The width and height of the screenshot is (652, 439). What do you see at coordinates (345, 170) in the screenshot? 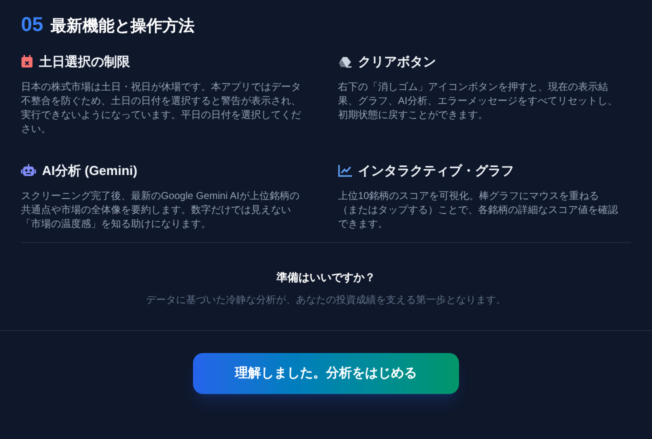
I see `line-chart-icon` at bounding box center [345, 170].